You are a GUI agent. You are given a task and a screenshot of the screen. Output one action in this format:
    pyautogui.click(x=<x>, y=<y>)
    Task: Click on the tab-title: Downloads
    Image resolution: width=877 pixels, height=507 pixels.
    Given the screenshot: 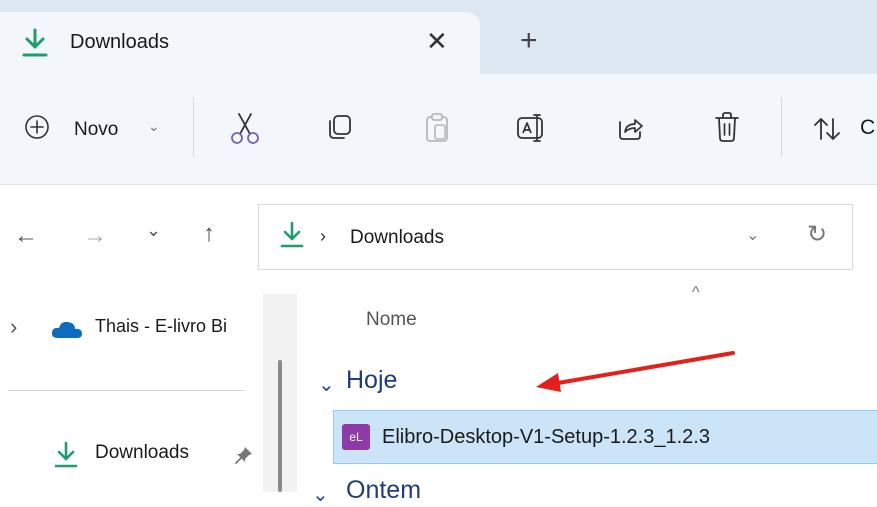 What is the action you would take?
    pyautogui.click(x=119, y=42)
    